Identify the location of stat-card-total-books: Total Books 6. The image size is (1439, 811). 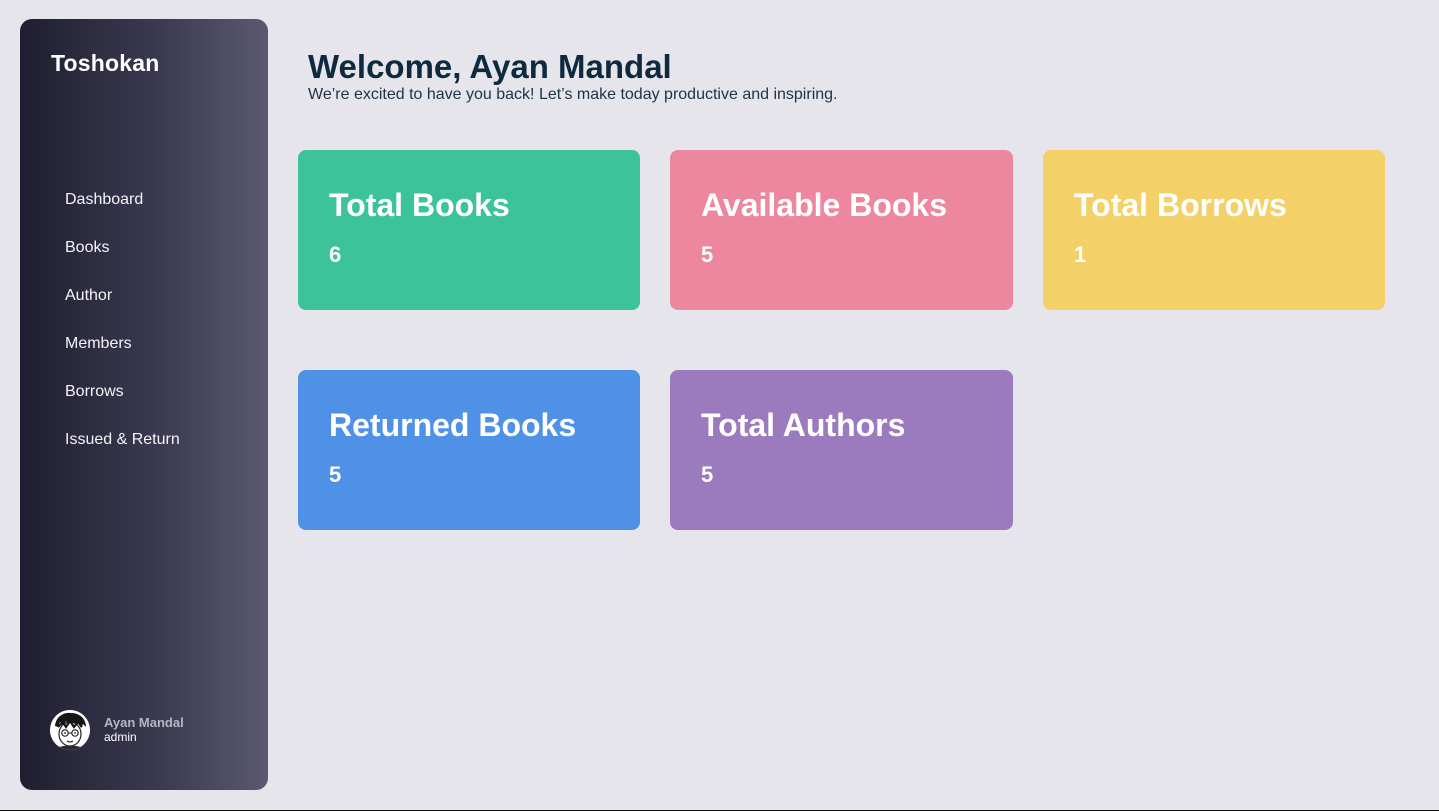
(469, 230).